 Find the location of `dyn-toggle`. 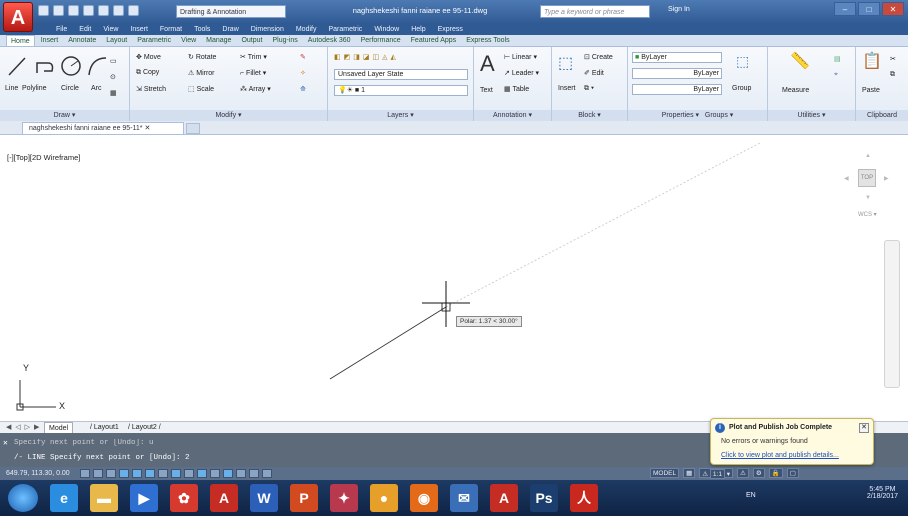

dyn-toggle is located at coordinates (202, 473).